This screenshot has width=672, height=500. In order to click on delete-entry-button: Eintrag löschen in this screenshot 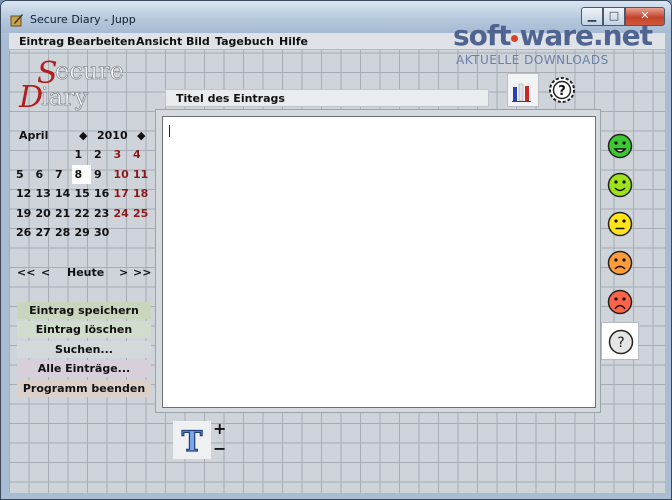, I will do `click(84, 329)`.